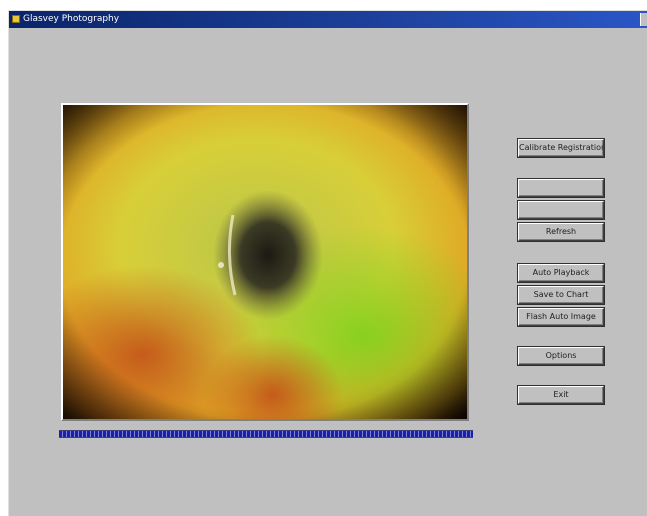  What do you see at coordinates (561, 356) in the screenshot?
I see `options-button: Options` at bounding box center [561, 356].